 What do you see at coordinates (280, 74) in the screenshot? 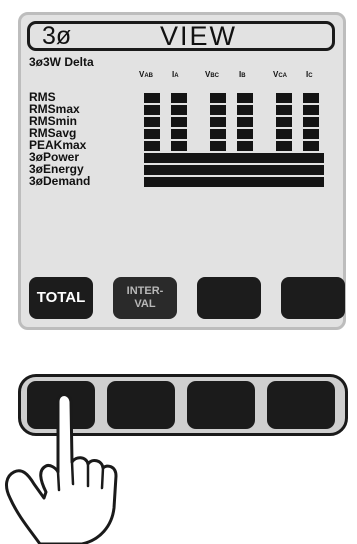
I see `col-header-vca: VCA` at bounding box center [280, 74].